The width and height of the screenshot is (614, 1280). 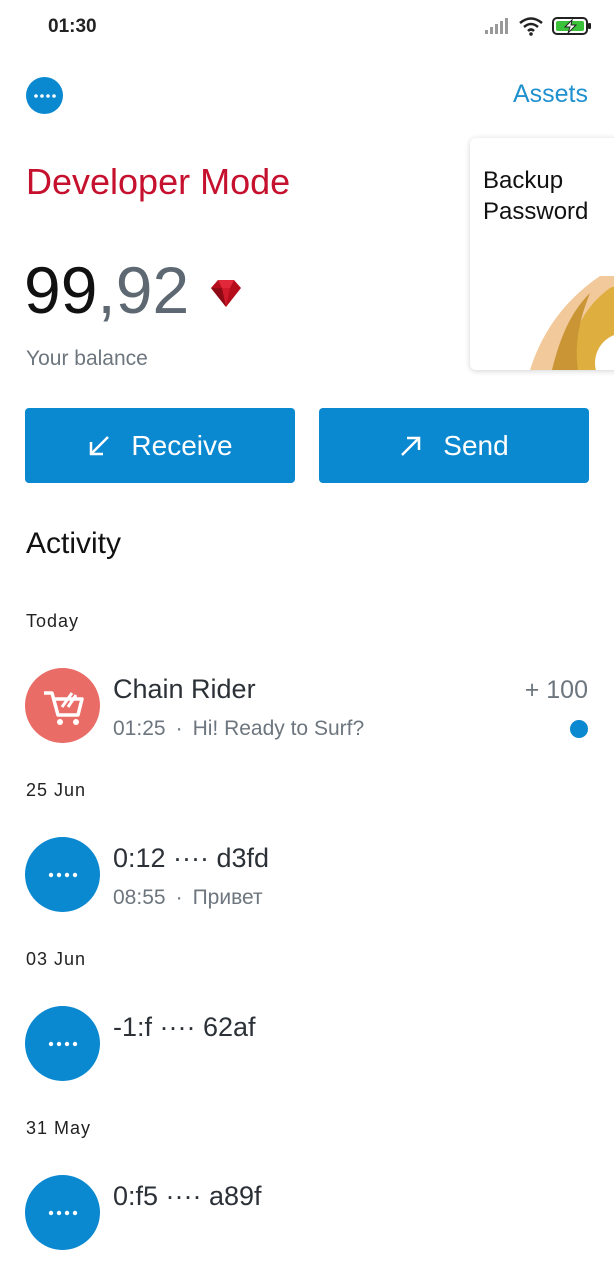 What do you see at coordinates (531, 26) in the screenshot?
I see `wifi-icon` at bounding box center [531, 26].